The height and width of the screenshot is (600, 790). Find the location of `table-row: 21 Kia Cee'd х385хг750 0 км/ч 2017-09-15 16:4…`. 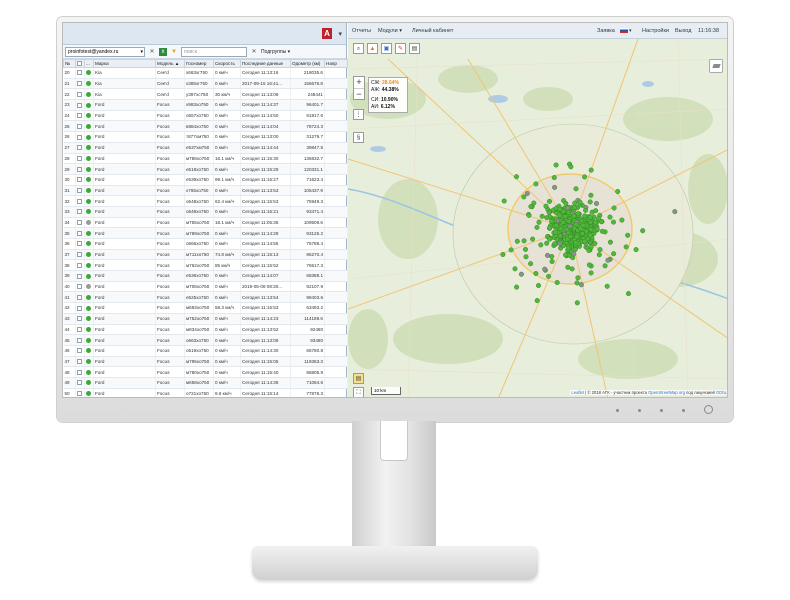

table-row: 21 Kia Cee'd х385хг750 0 км/ч 2017-09-15 16:4… is located at coordinates (205, 84).